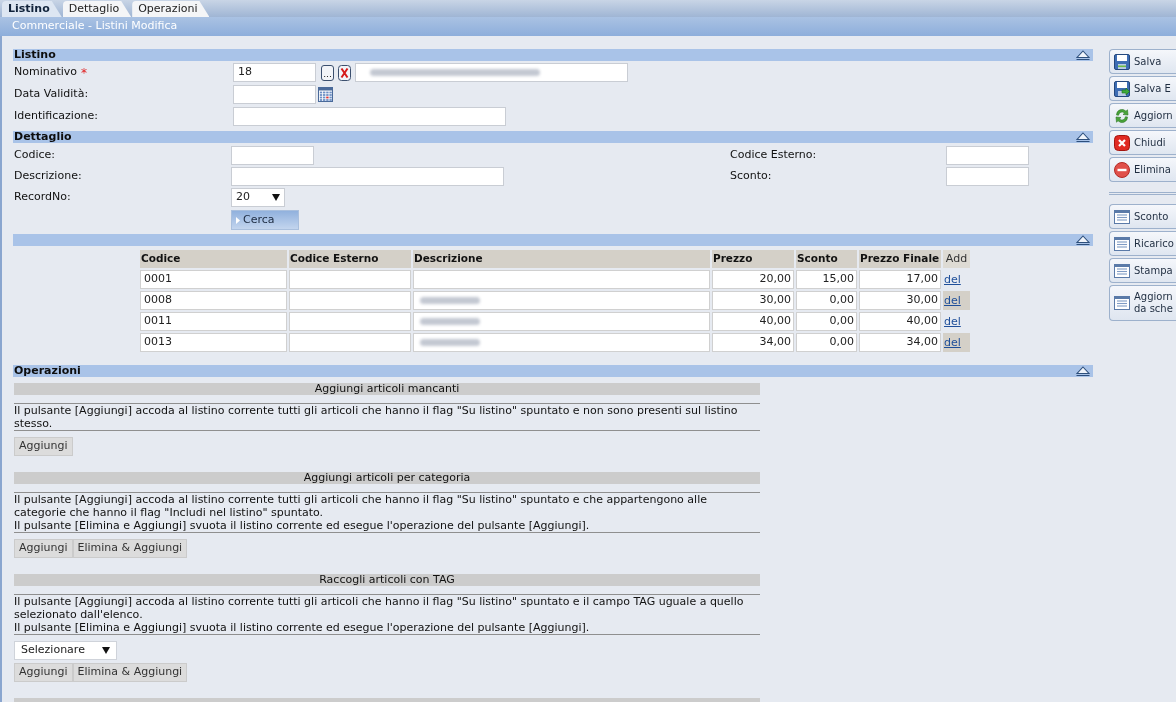 Image resolution: width=1176 pixels, height=702 pixels. What do you see at coordinates (65, 650) in the screenshot?
I see `select-field: Selezionare` at bounding box center [65, 650].